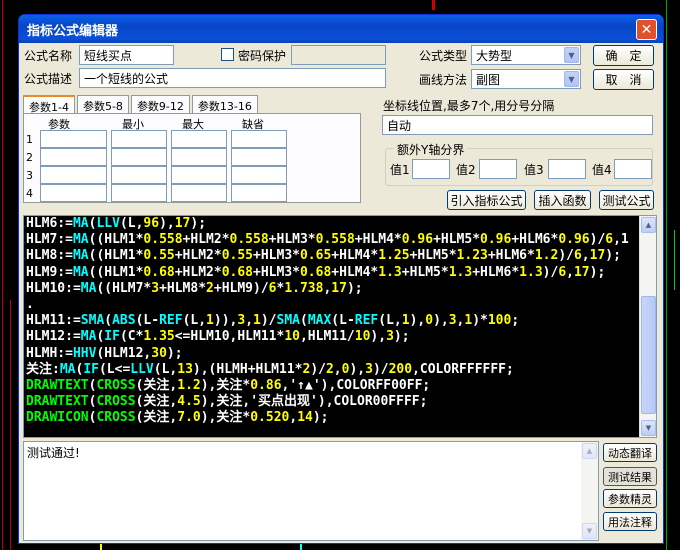 Image resolution: width=680 pixels, height=550 pixels. I want to click on formula-name-input: 短线买点, so click(126, 55).